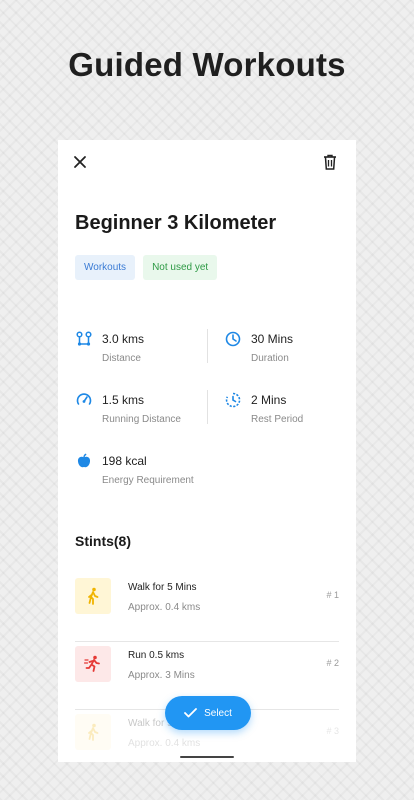 This screenshot has width=414, height=800. I want to click on stat-label: Running Distance, so click(141, 419).